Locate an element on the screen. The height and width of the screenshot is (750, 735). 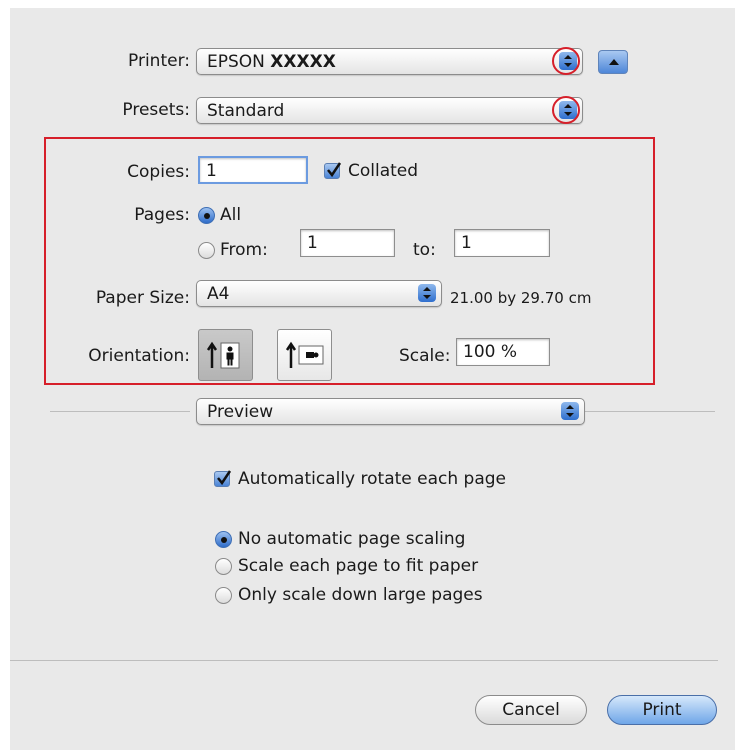
landscape-orientation-icon is located at coordinates (304, 354).